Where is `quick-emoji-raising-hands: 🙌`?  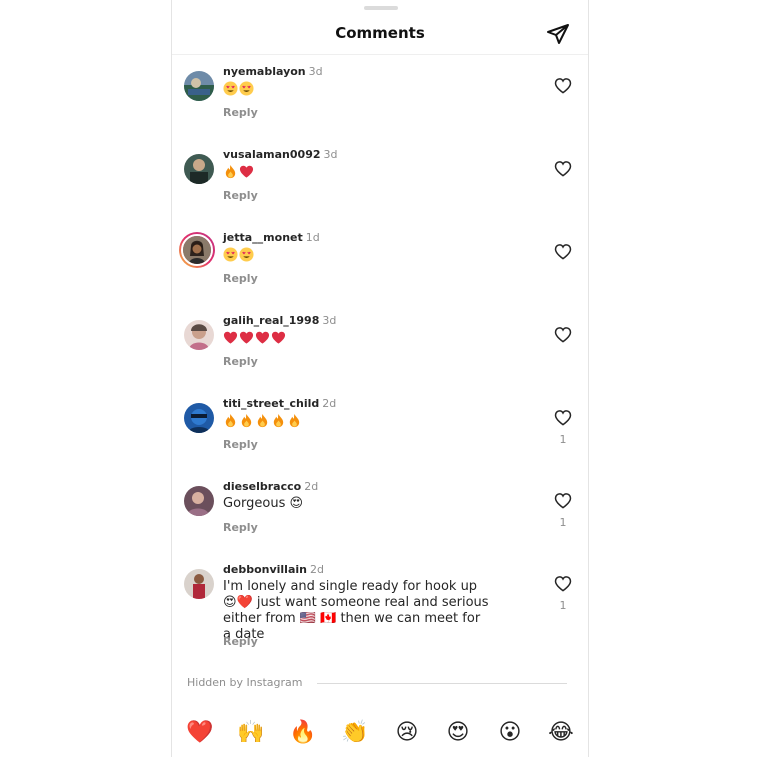
quick-emoji-raising-hands: 🙌 is located at coordinates (251, 733).